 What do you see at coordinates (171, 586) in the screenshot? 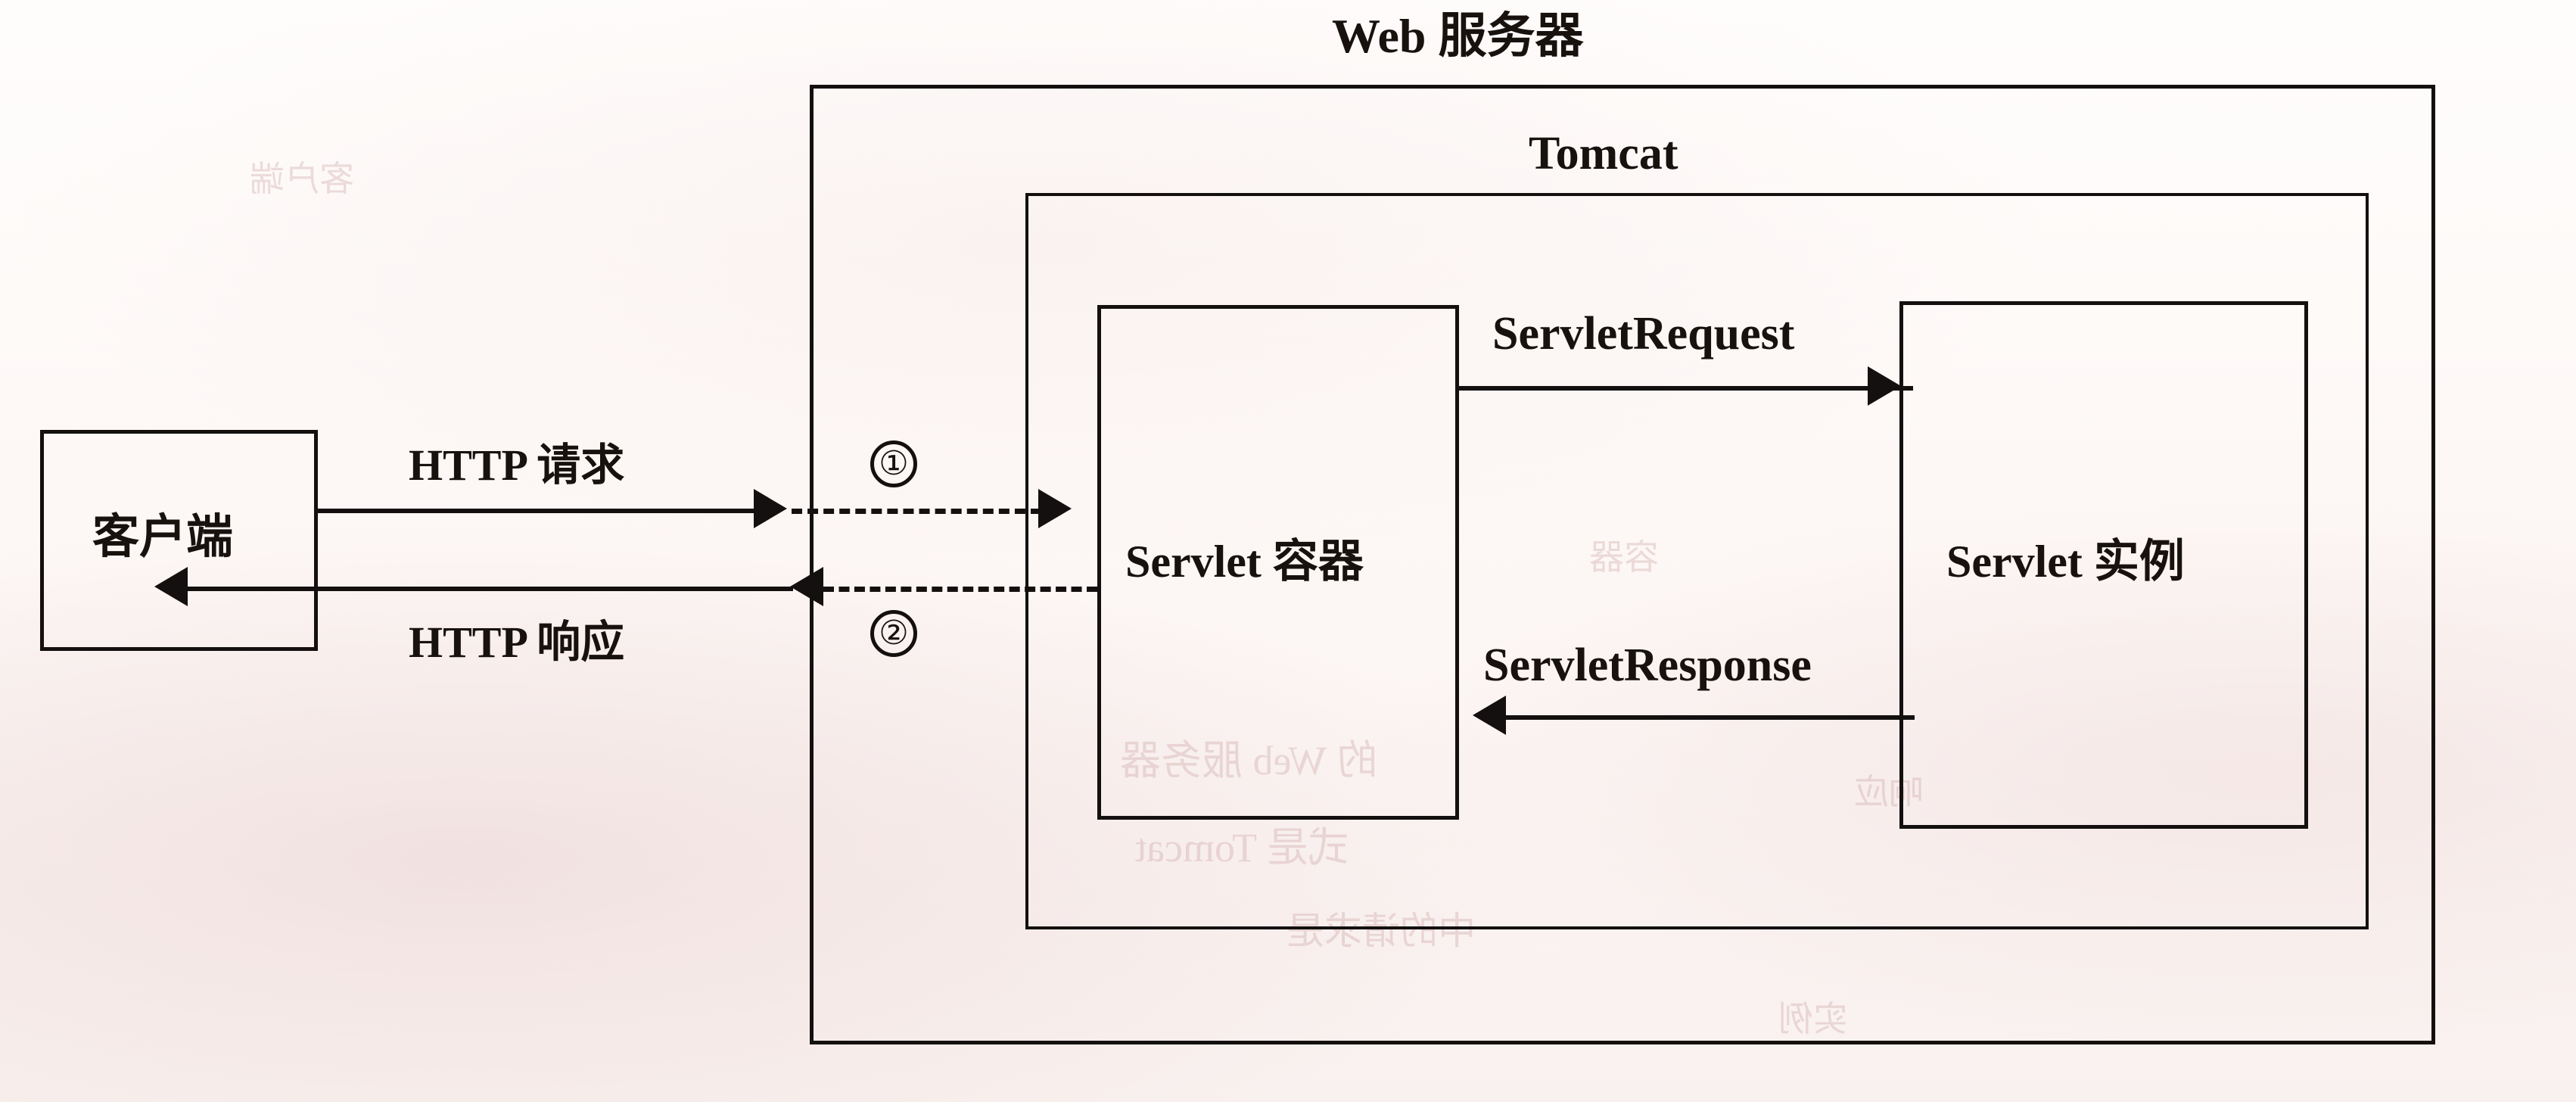
I see `http-response-arrowhead` at bounding box center [171, 586].